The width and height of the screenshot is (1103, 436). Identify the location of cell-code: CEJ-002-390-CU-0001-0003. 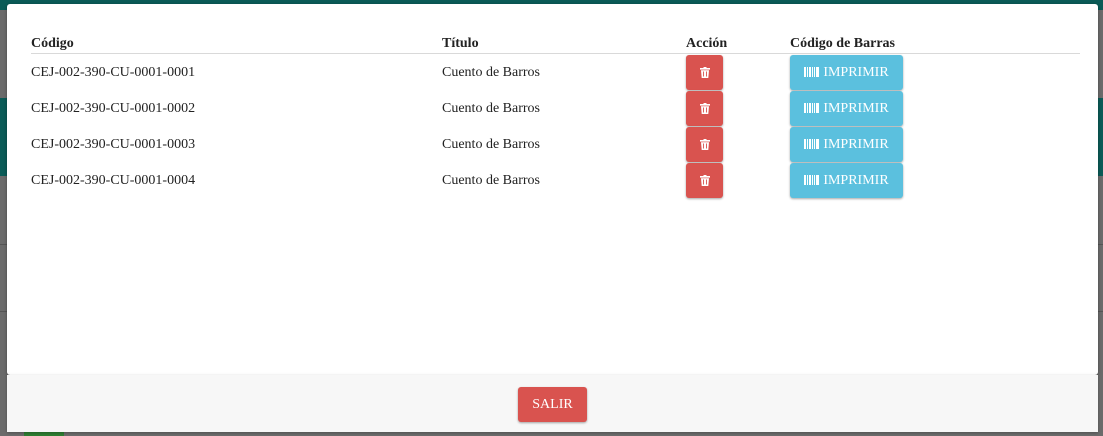
(236, 144).